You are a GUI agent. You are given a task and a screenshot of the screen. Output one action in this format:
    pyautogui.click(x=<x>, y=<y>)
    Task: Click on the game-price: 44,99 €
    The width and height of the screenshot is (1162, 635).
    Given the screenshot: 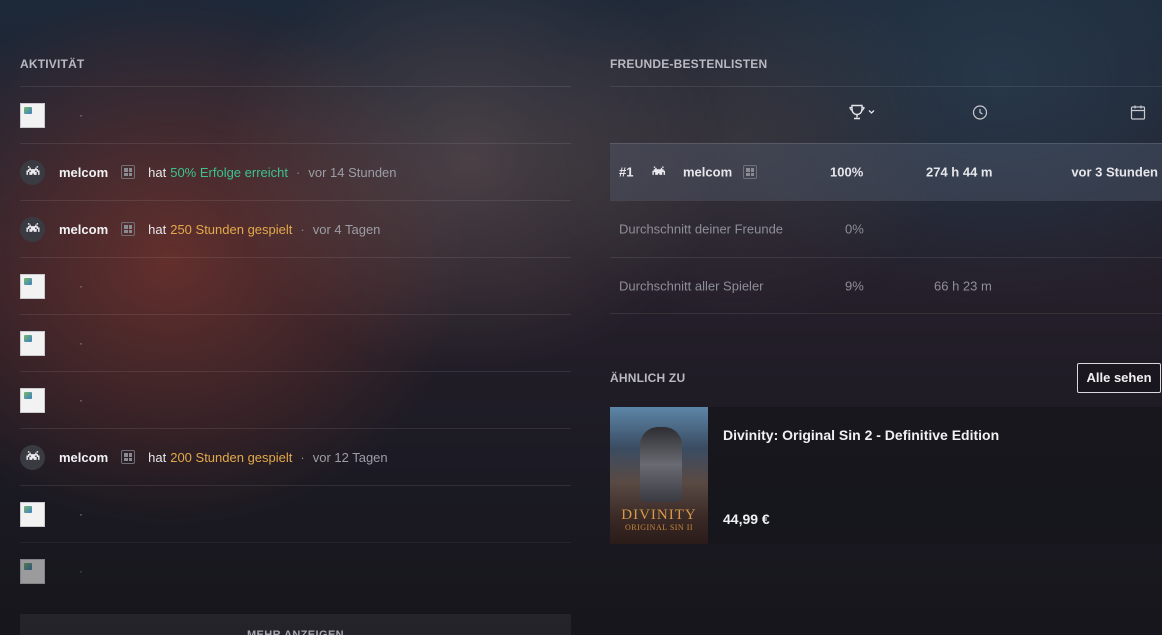 What is the action you would take?
    pyautogui.click(x=746, y=519)
    